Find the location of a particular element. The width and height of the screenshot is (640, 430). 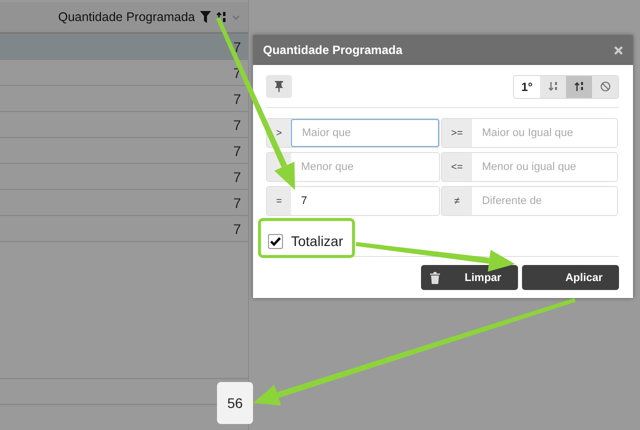

pin-icon is located at coordinates (279, 86).